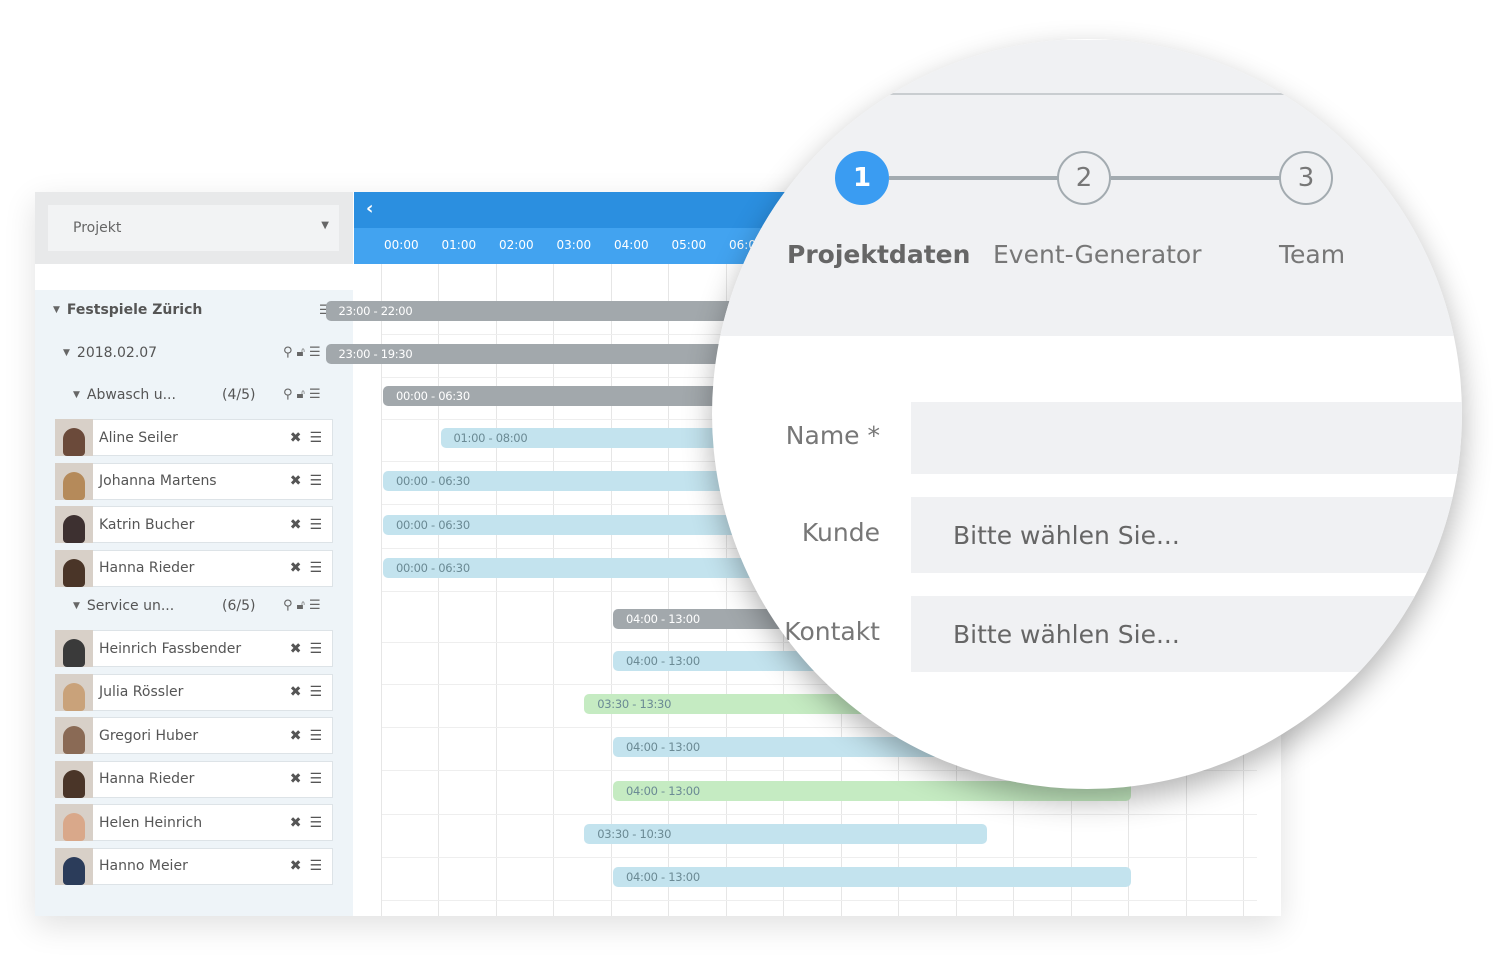  What do you see at coordinates (194, 437) in the screenshot?
I see `person-row: Aline Seiler ✖ ☰` at bounding box center [194, 437].